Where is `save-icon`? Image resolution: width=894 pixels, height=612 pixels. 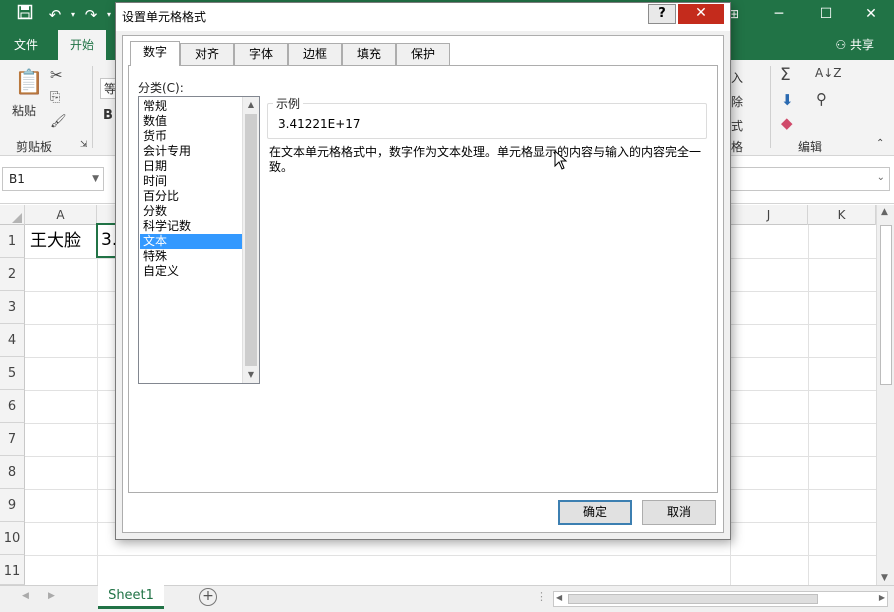
save-icon is located at coordinates (25, 15).